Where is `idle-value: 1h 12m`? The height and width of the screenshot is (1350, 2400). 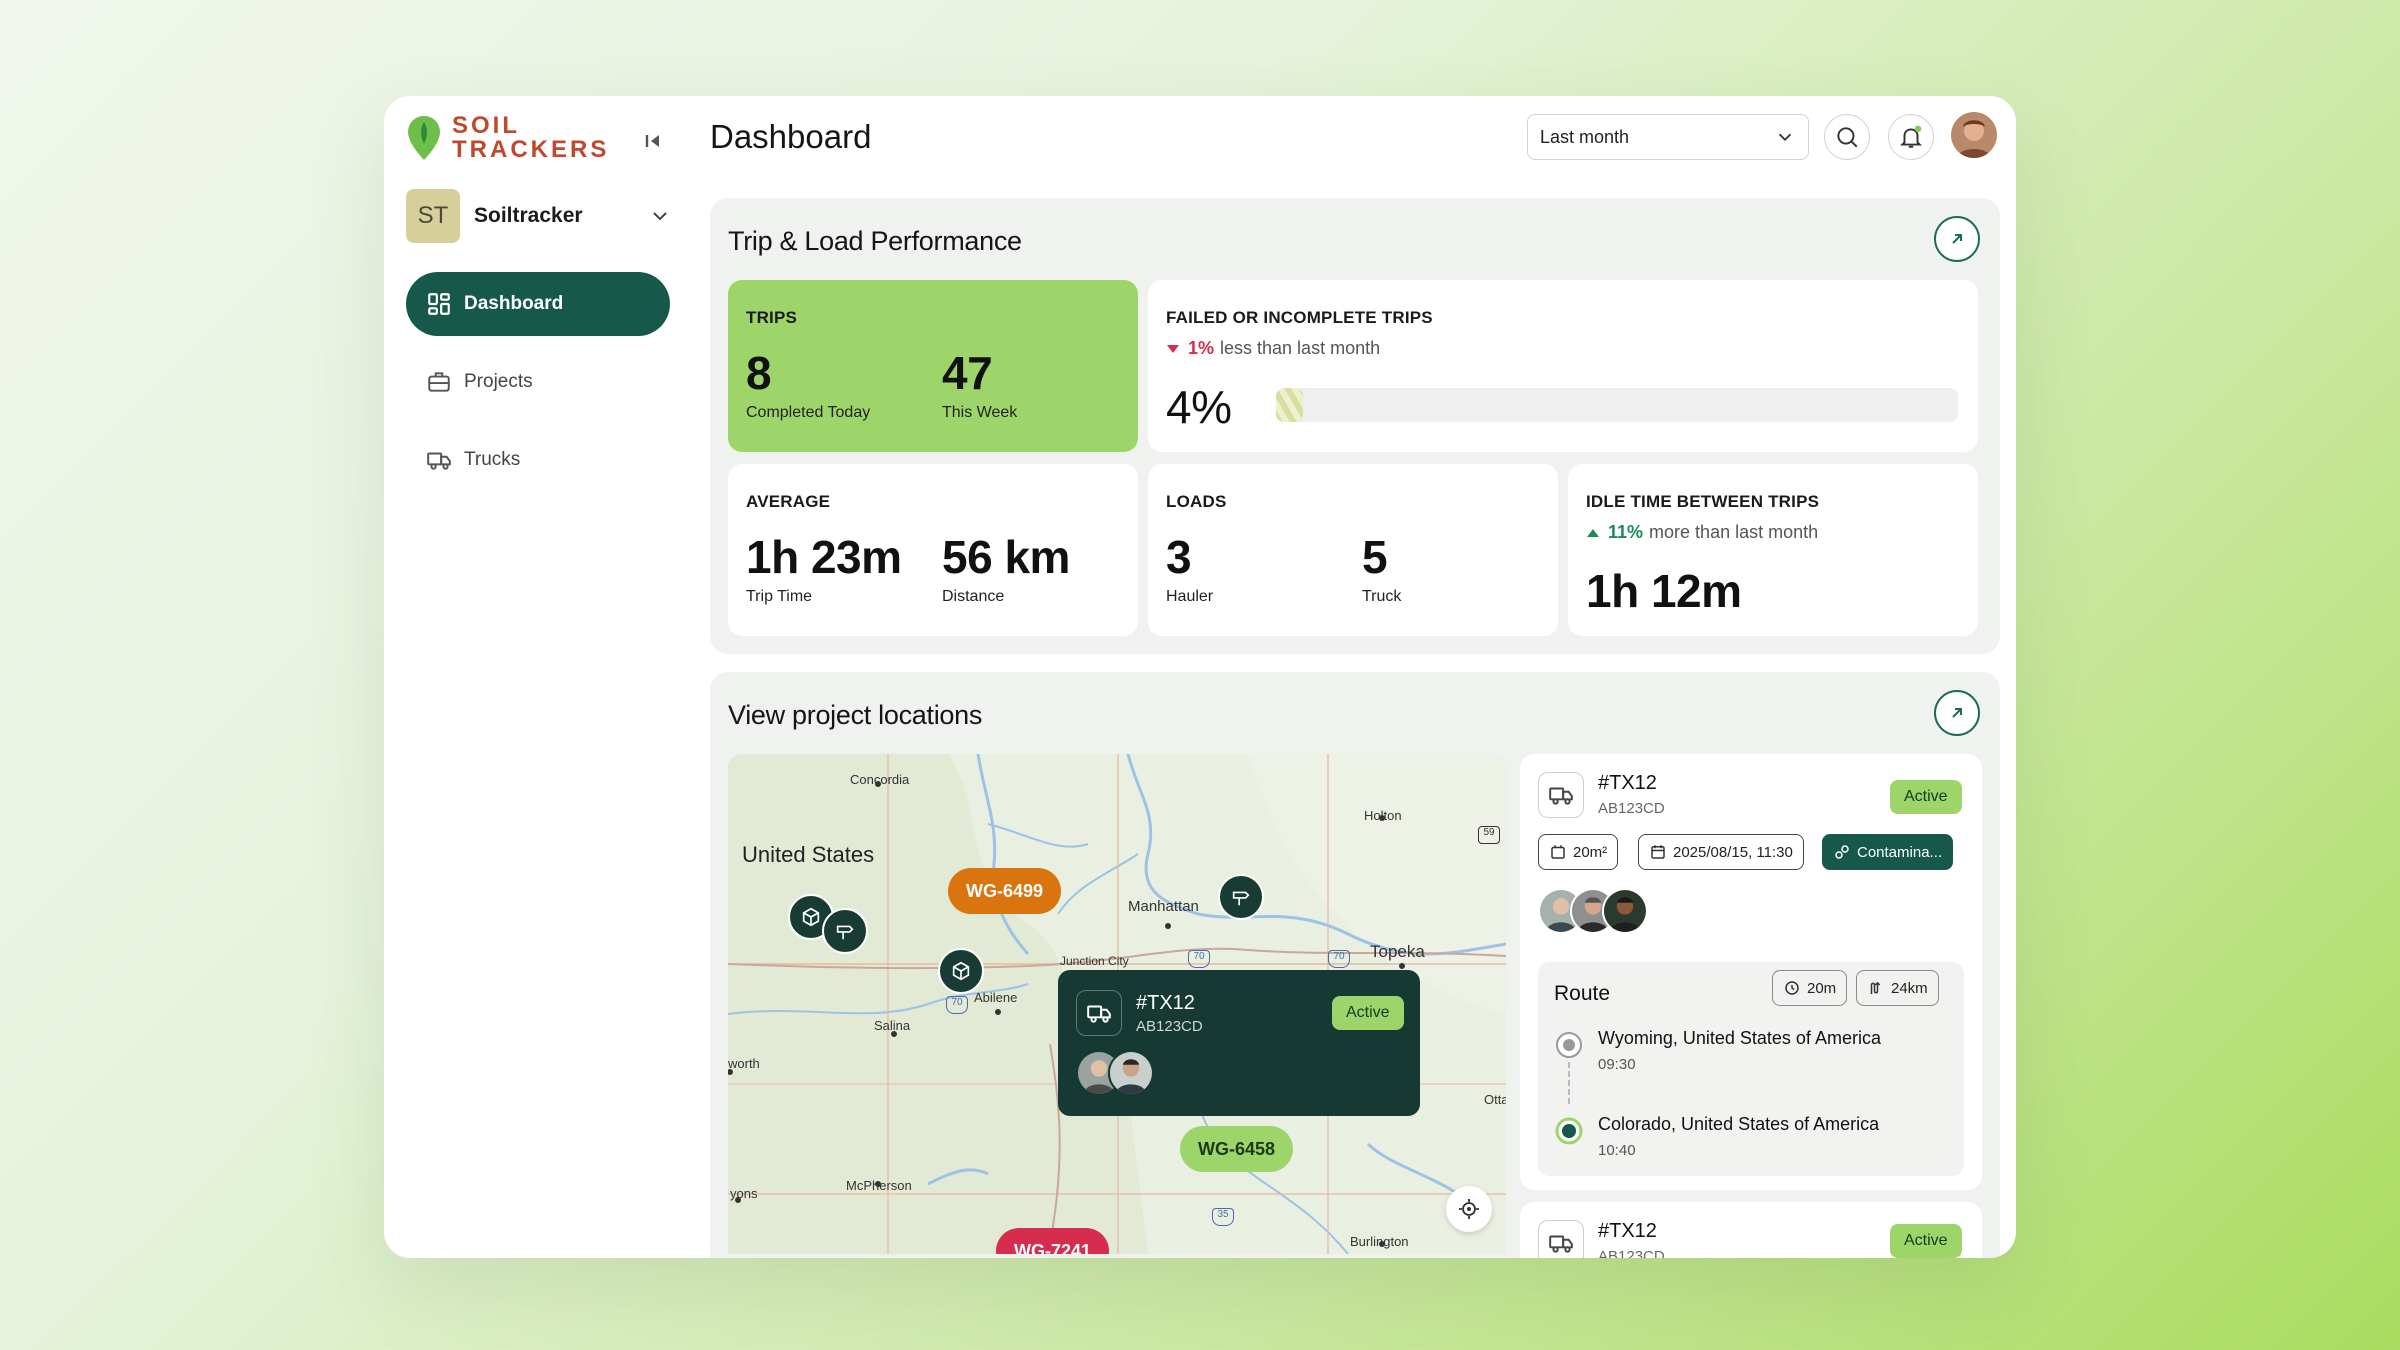
idle-value: 1h 12m is located at coordinates (1664, 591).